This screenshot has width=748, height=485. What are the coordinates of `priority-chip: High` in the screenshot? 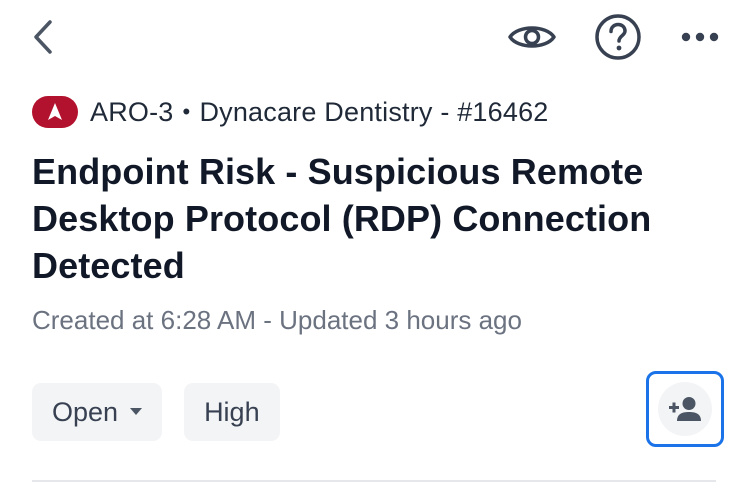 It's located at (232, 412).